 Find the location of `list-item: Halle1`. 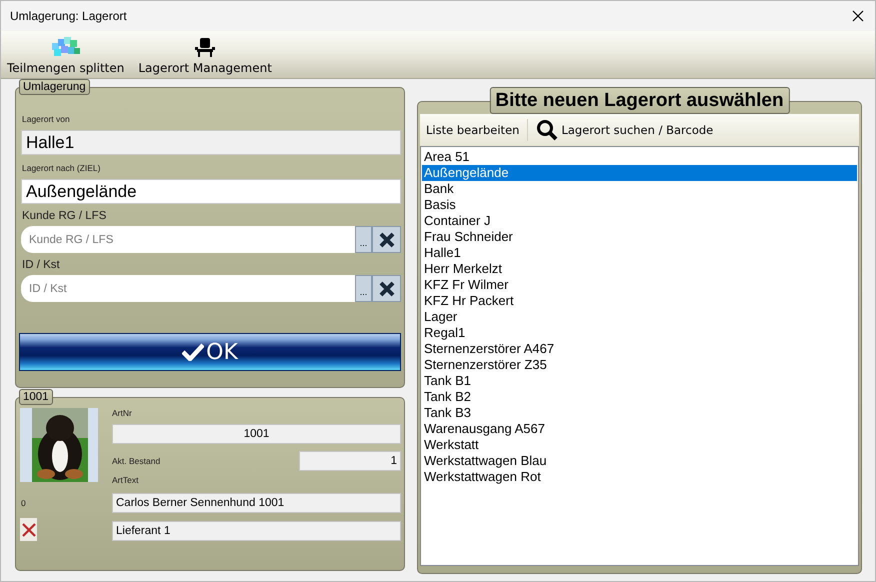

list-item: Halle1 is located at coordinates (639, 253).